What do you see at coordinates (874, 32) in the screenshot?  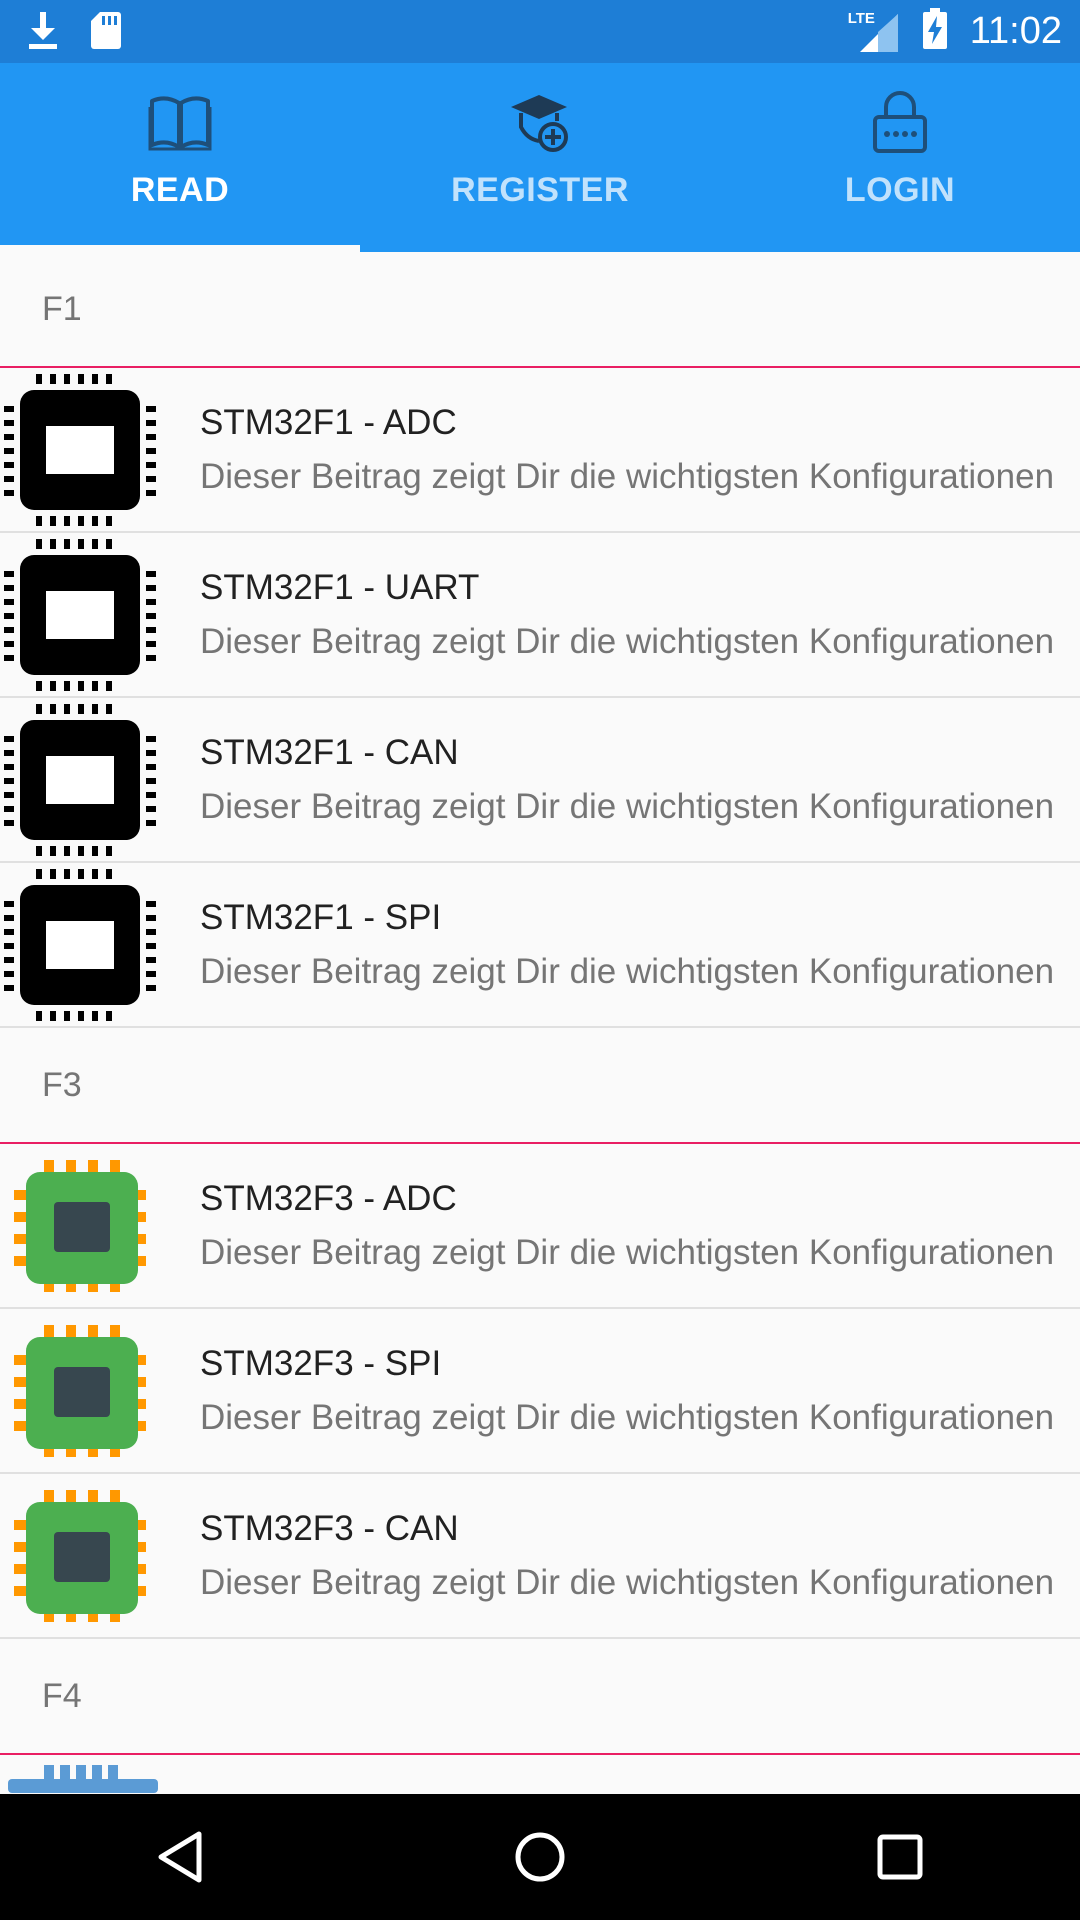 I see `signal-icon: LTE` at bounding box center [874, 32].